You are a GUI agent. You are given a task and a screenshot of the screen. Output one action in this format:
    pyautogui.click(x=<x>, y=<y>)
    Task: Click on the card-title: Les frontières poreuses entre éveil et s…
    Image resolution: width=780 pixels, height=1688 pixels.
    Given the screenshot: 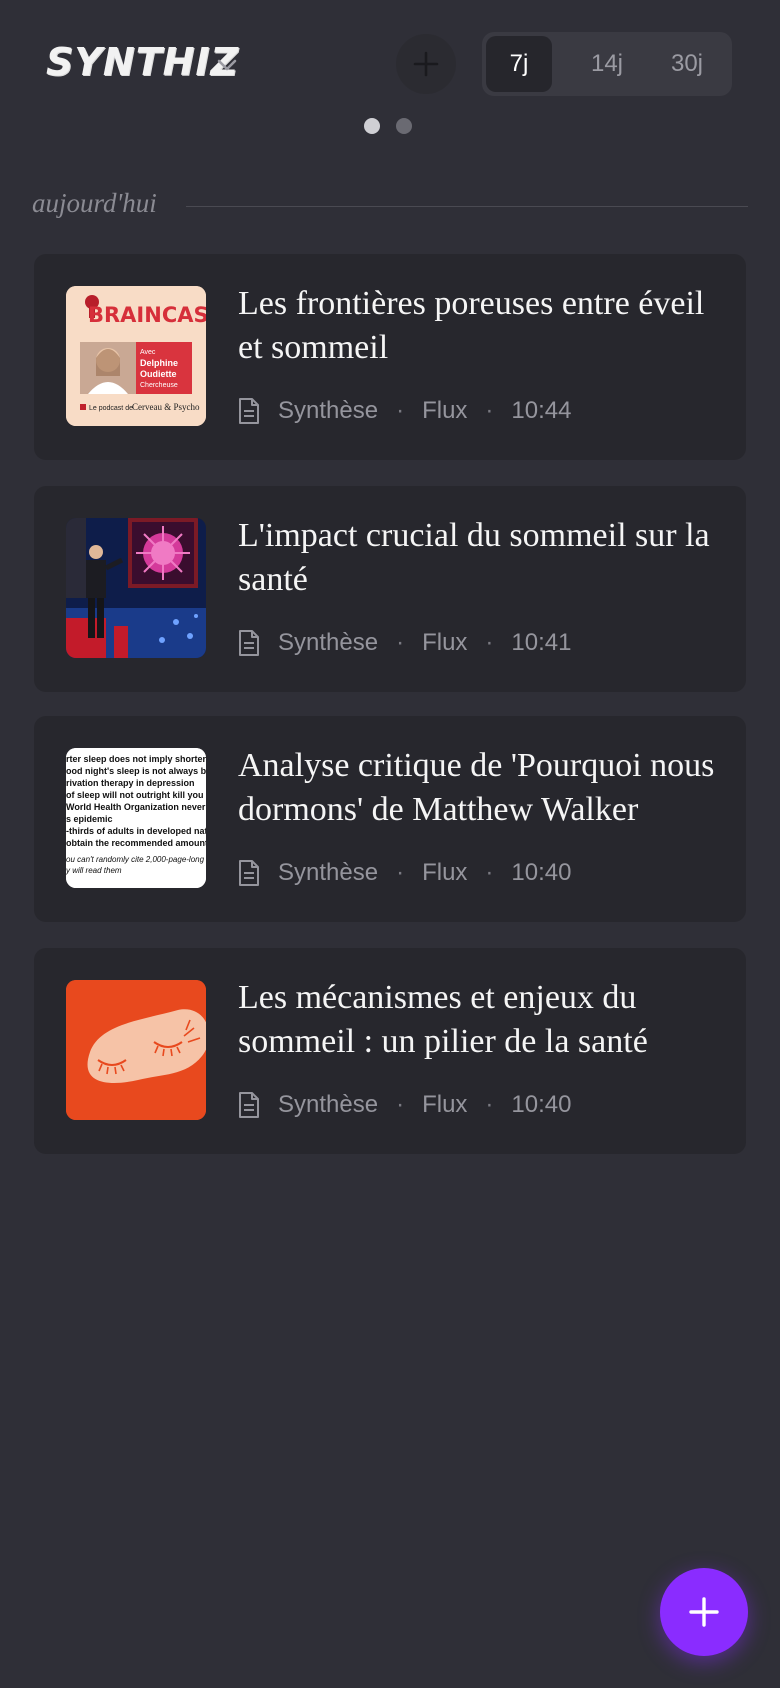 What is the action you would take?
    pyautogui.click(x=471, y=325)
    